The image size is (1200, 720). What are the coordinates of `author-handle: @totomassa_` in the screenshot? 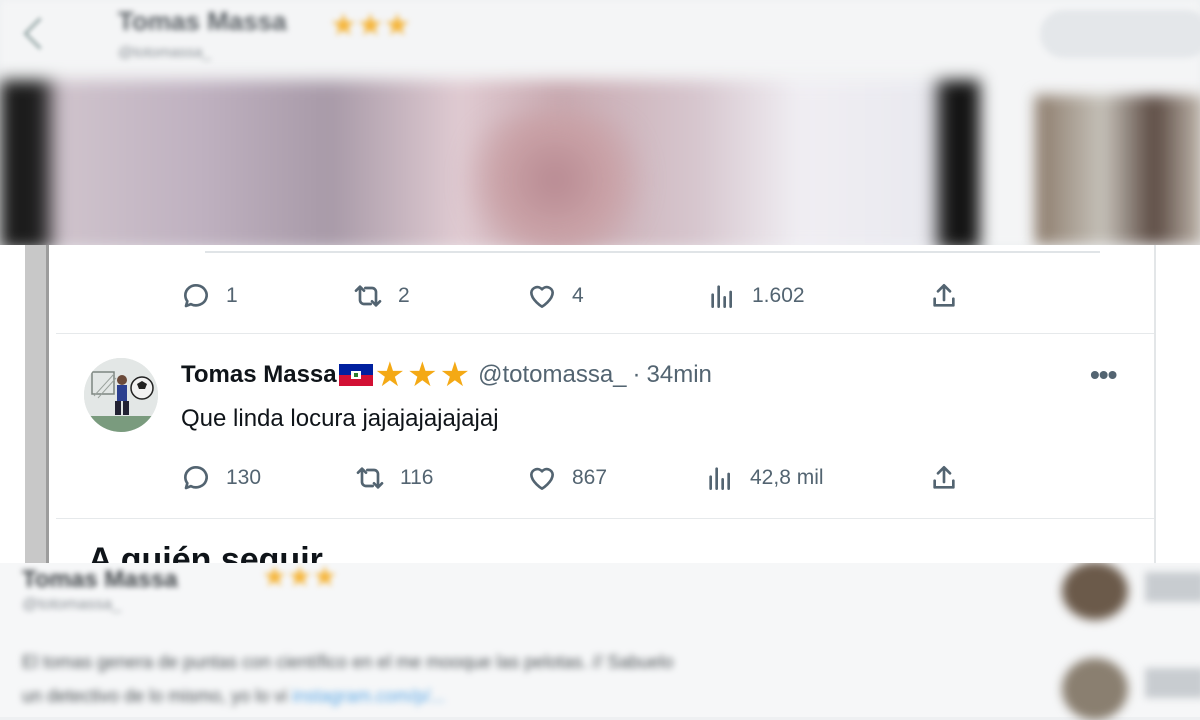 It's located at (552, 375).